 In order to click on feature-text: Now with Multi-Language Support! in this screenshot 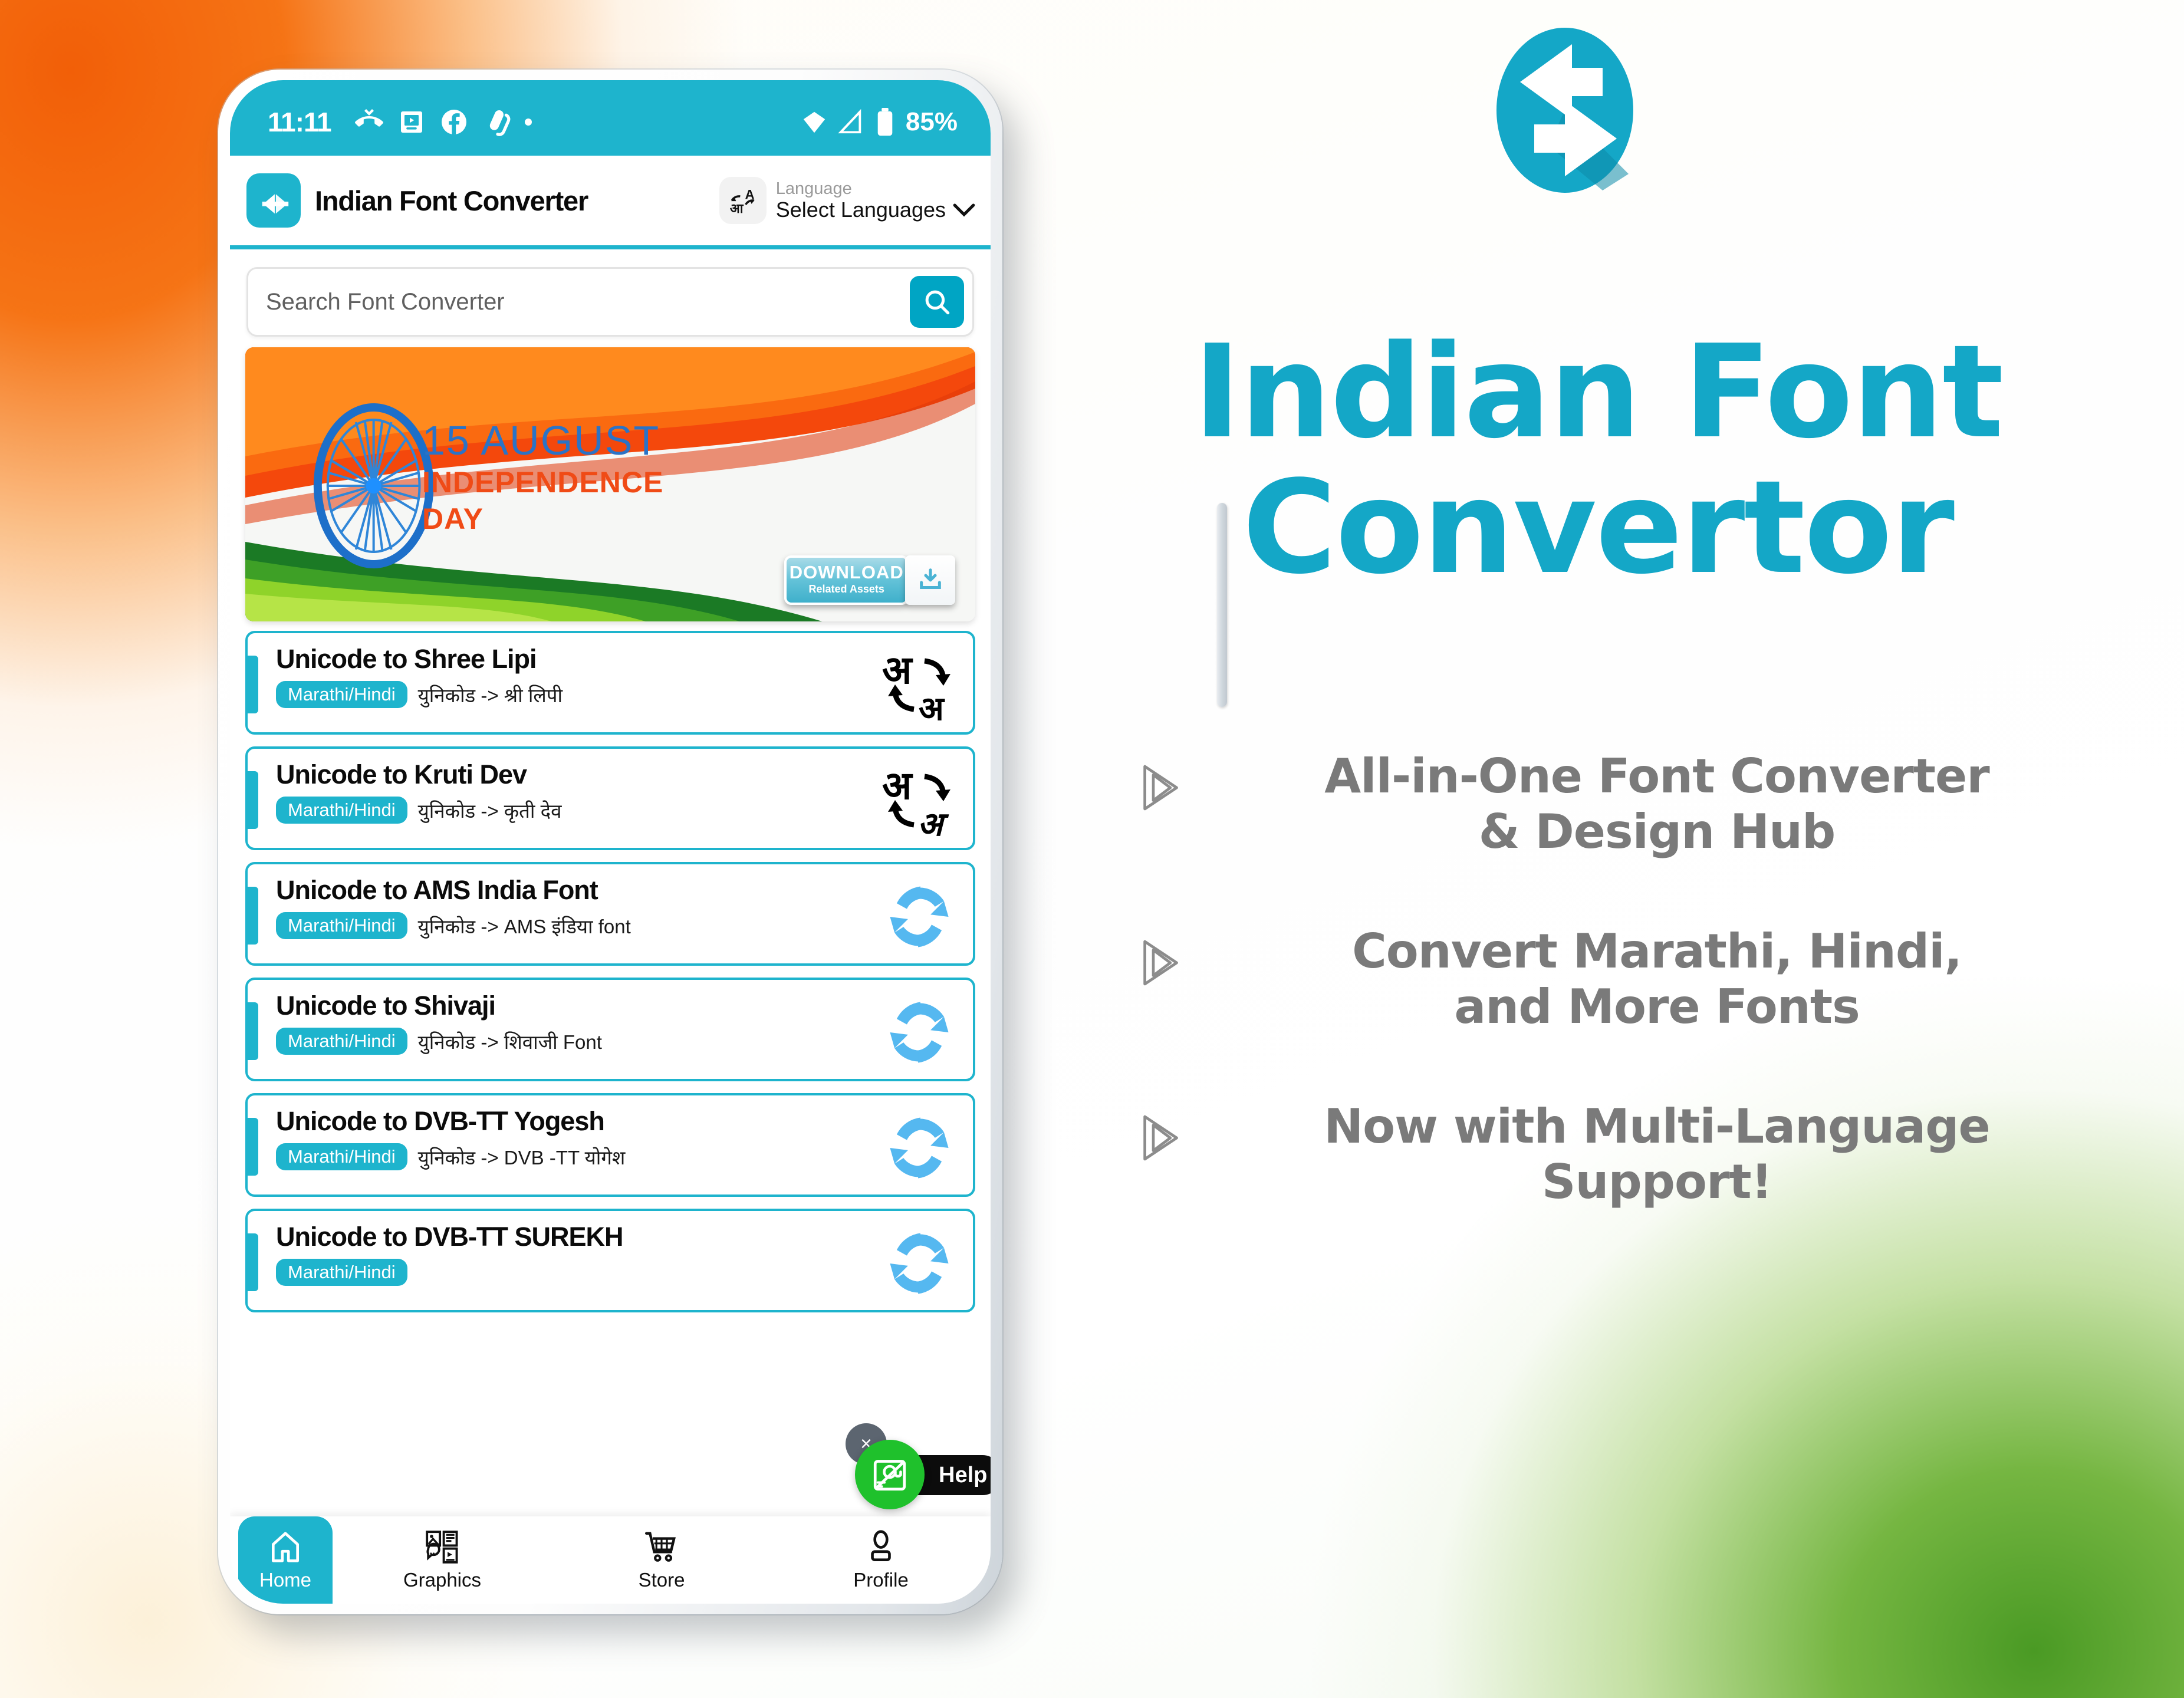, I will do `click(1657, 1154)`.